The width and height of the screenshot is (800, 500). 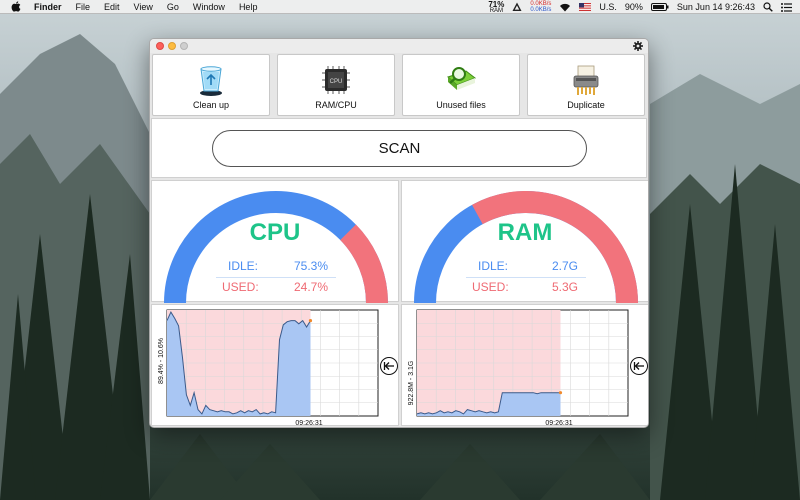 I want to click on cpu-chip-text: CPU, so click(x=336, y=82).